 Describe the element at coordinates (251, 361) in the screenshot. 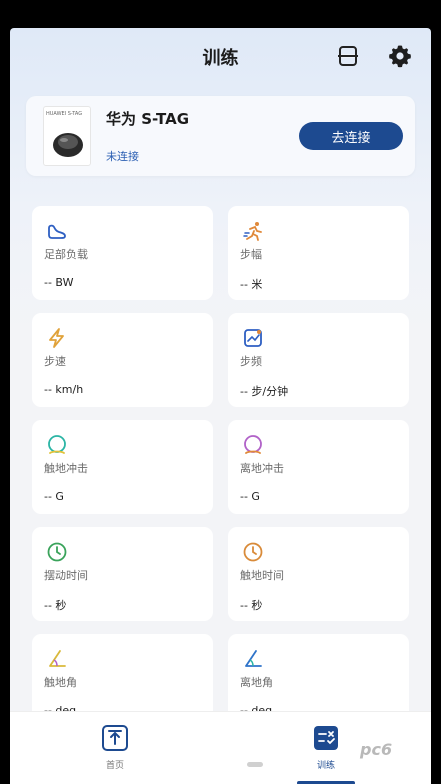

I see `metric-label: 步频` at that location.